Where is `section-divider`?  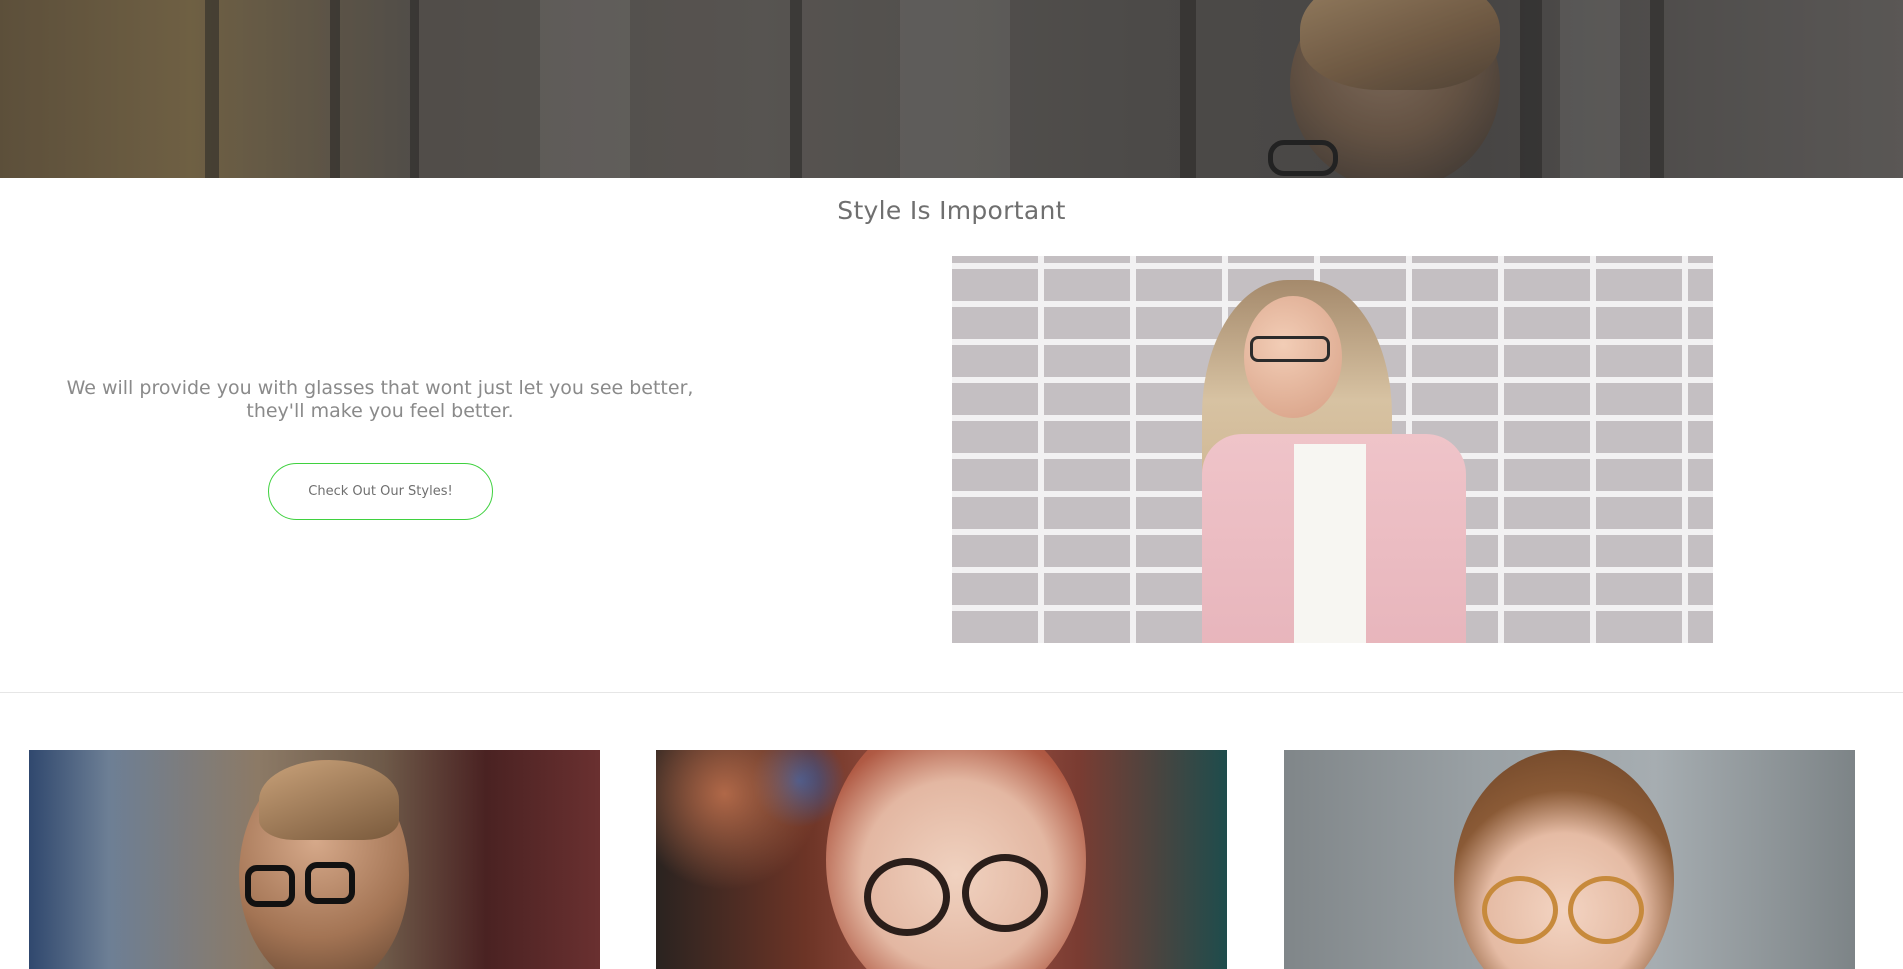 section-divider is located at coordinates (951, 692).